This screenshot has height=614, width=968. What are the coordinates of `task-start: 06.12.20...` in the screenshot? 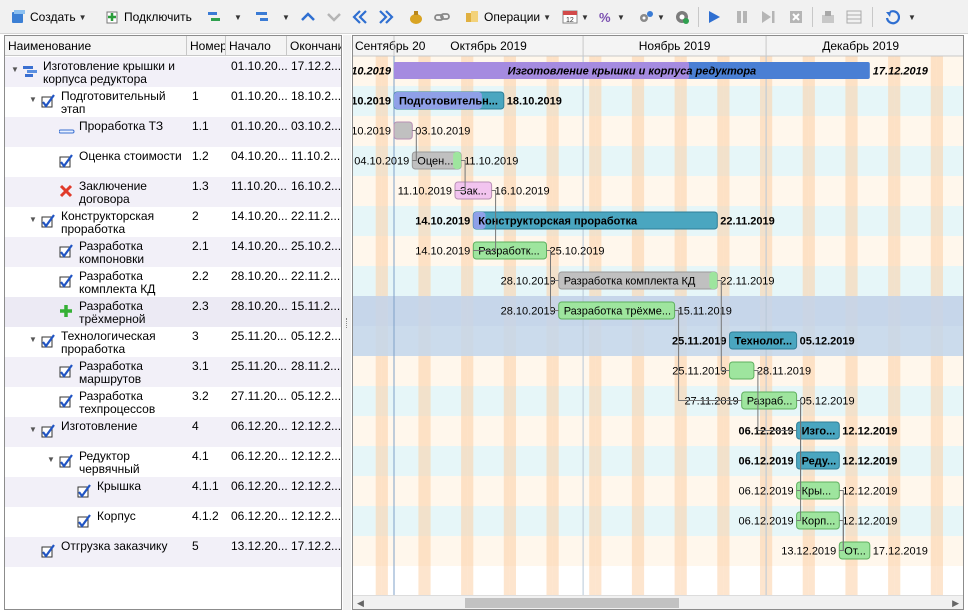 It's located at (259, 486).